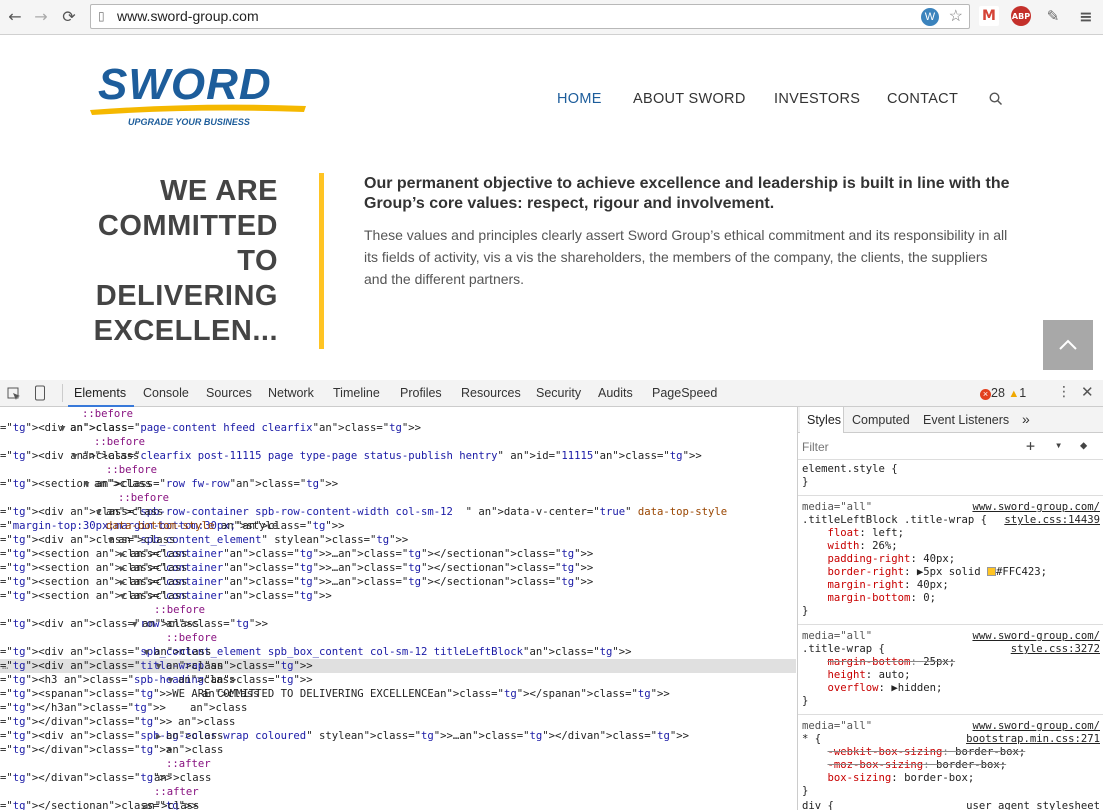 The image size is (1103, 810). What do you see at coordinates (684, 393) in the screenshot?
I see `tab-pagespeed: PageSpeed` at bounding box center [684, 393].